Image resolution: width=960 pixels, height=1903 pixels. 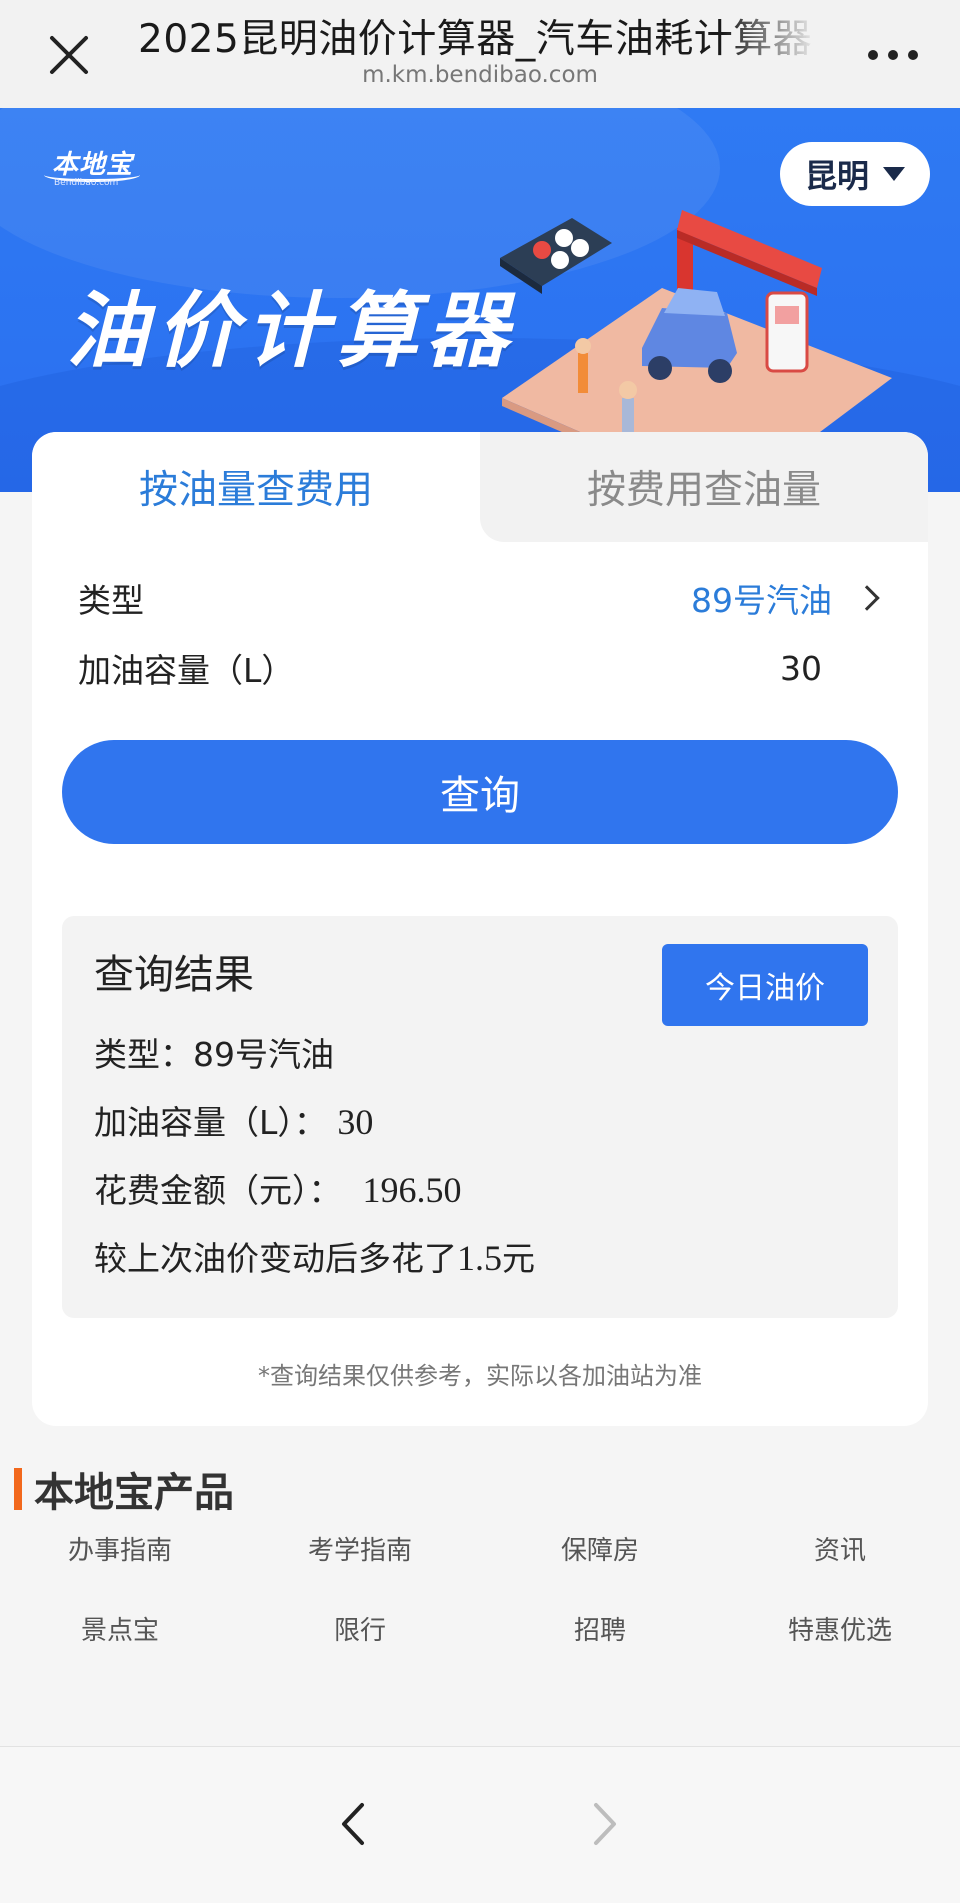 I want to click on brand-logo: 本地宝 Bendibao.com, so click(x=94, y=166).